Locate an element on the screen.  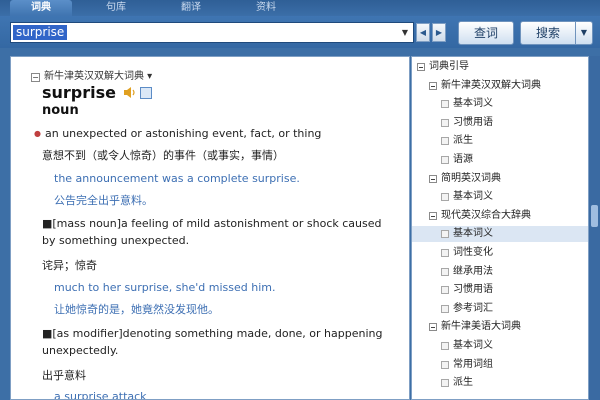
tree-item-2-2: 继承用法 is located at coordinates (500, 272).